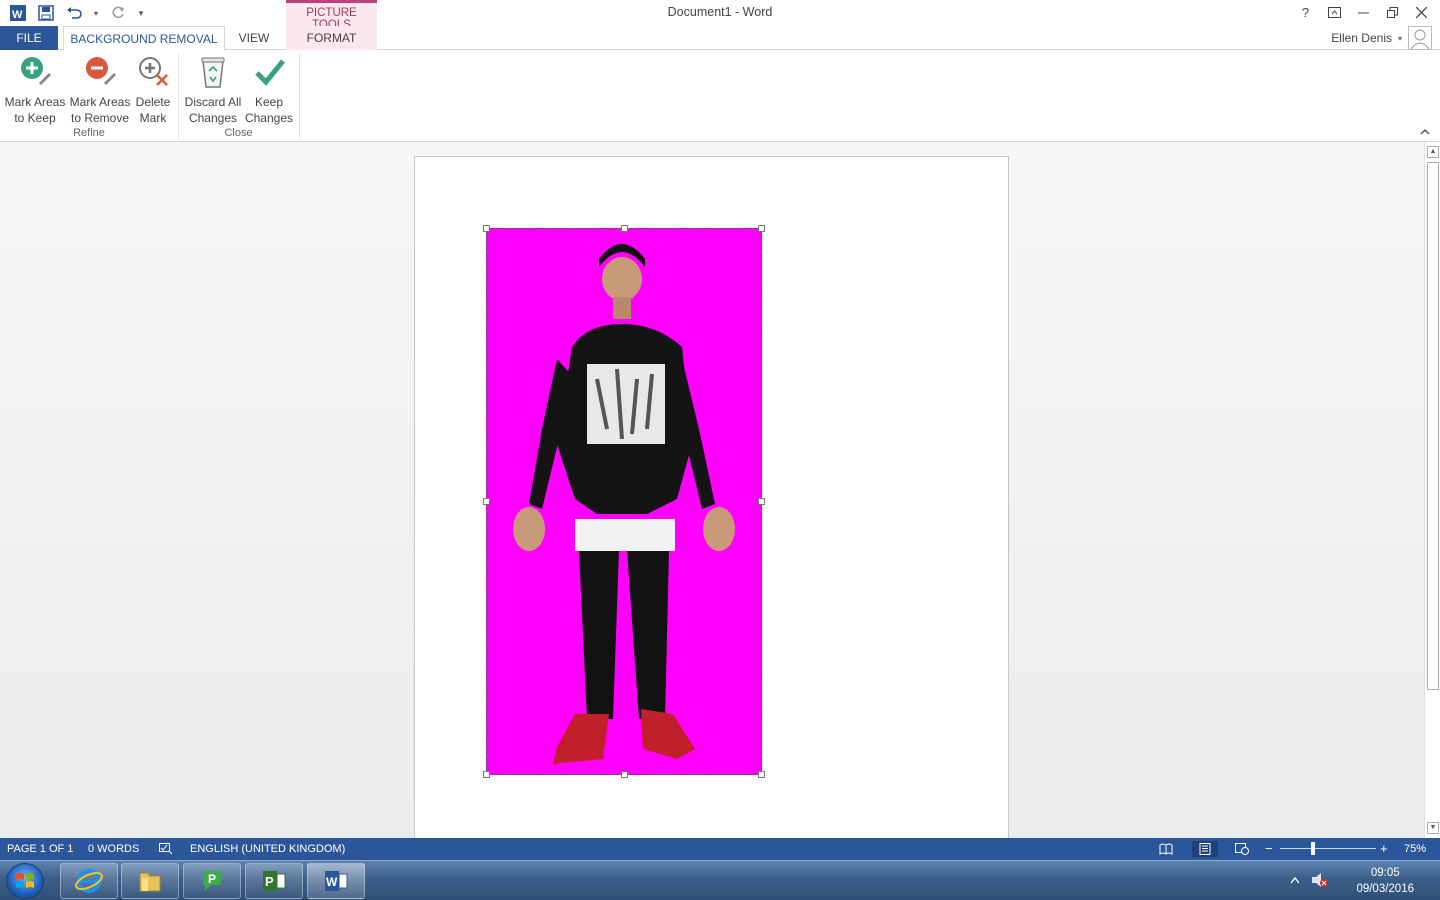 The height and width of the screenshot is (900, 1440). I want to click on svg-text: W, so click(332, 882).